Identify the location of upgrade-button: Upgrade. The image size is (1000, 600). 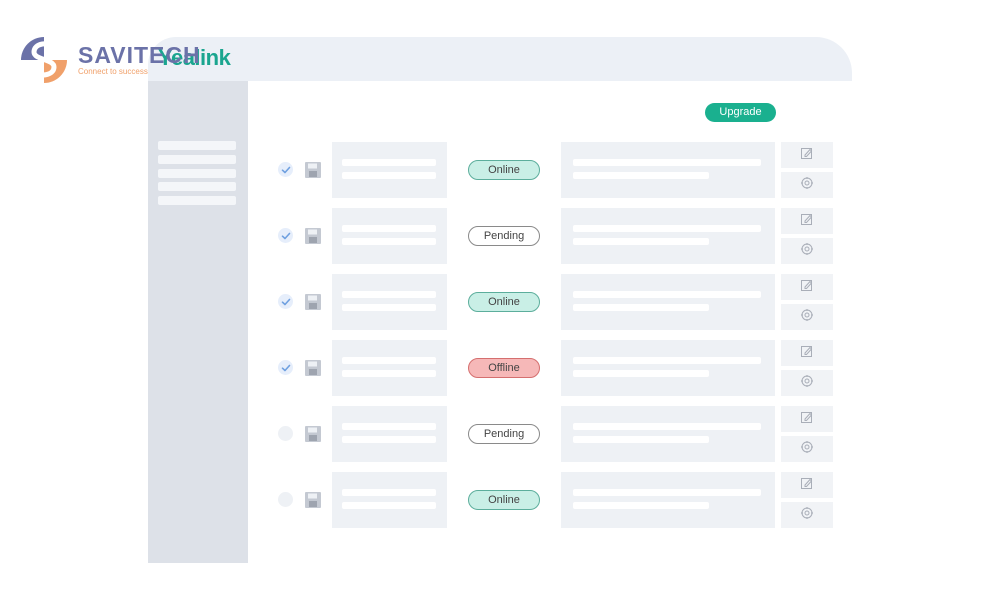
(740, 112).